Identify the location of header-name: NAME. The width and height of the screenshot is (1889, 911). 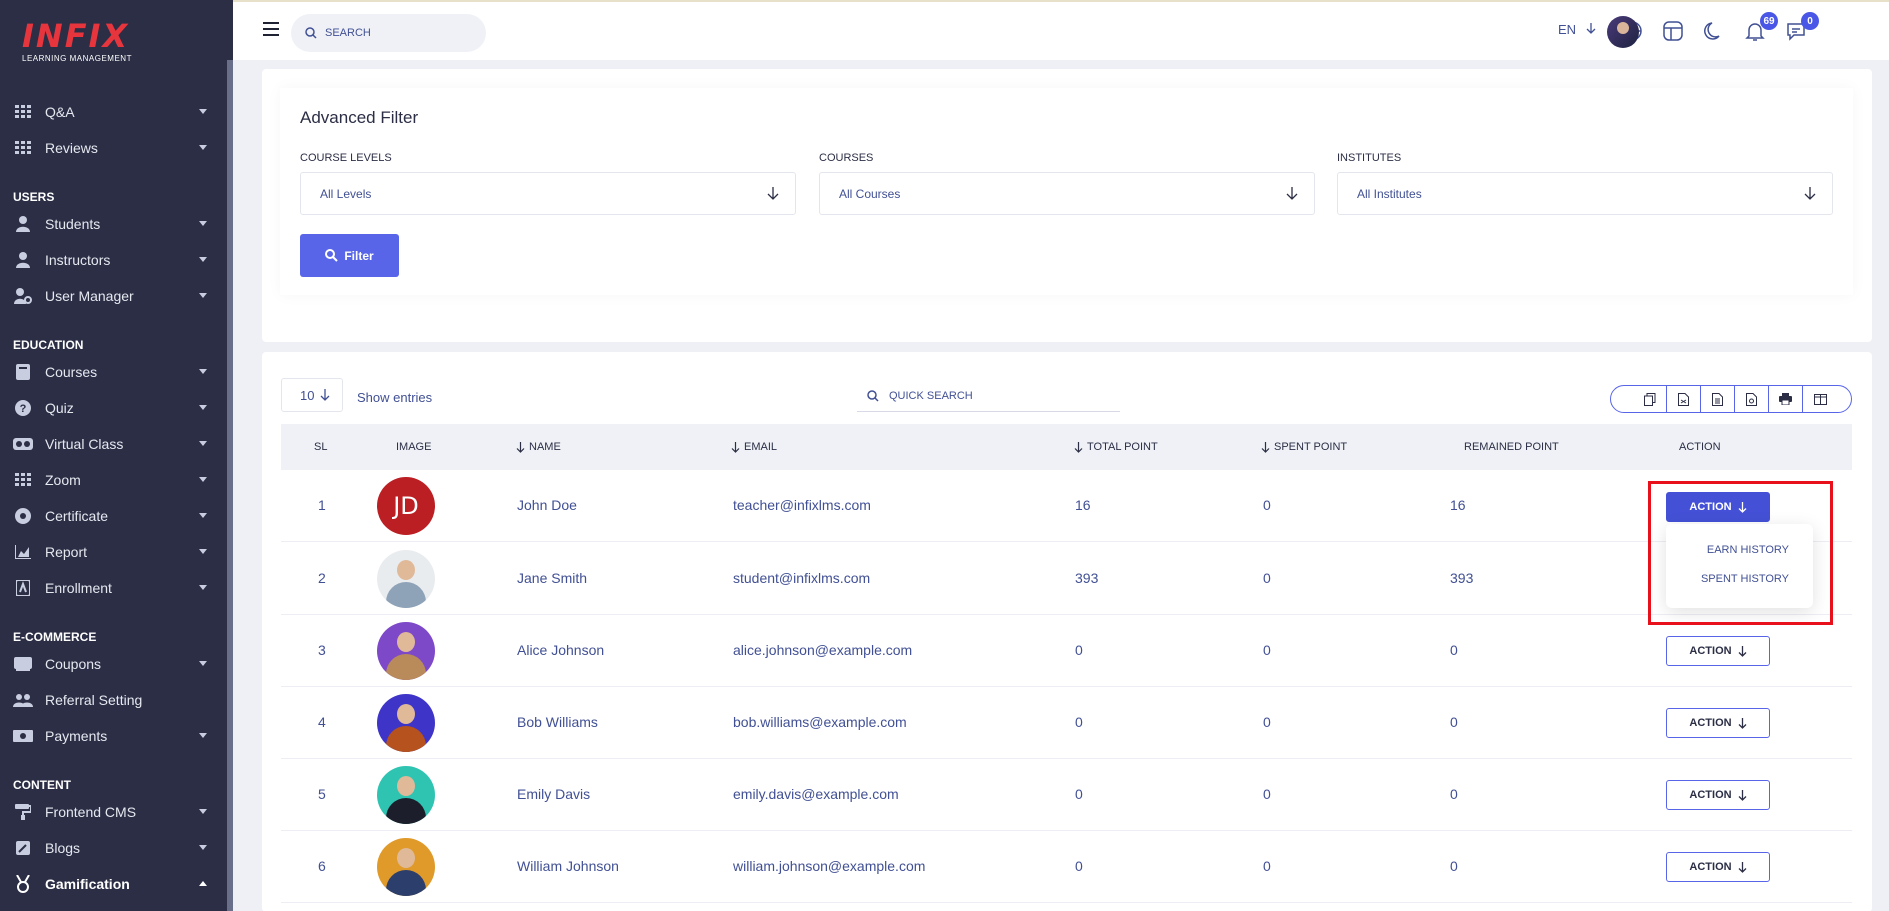
(538, 447).